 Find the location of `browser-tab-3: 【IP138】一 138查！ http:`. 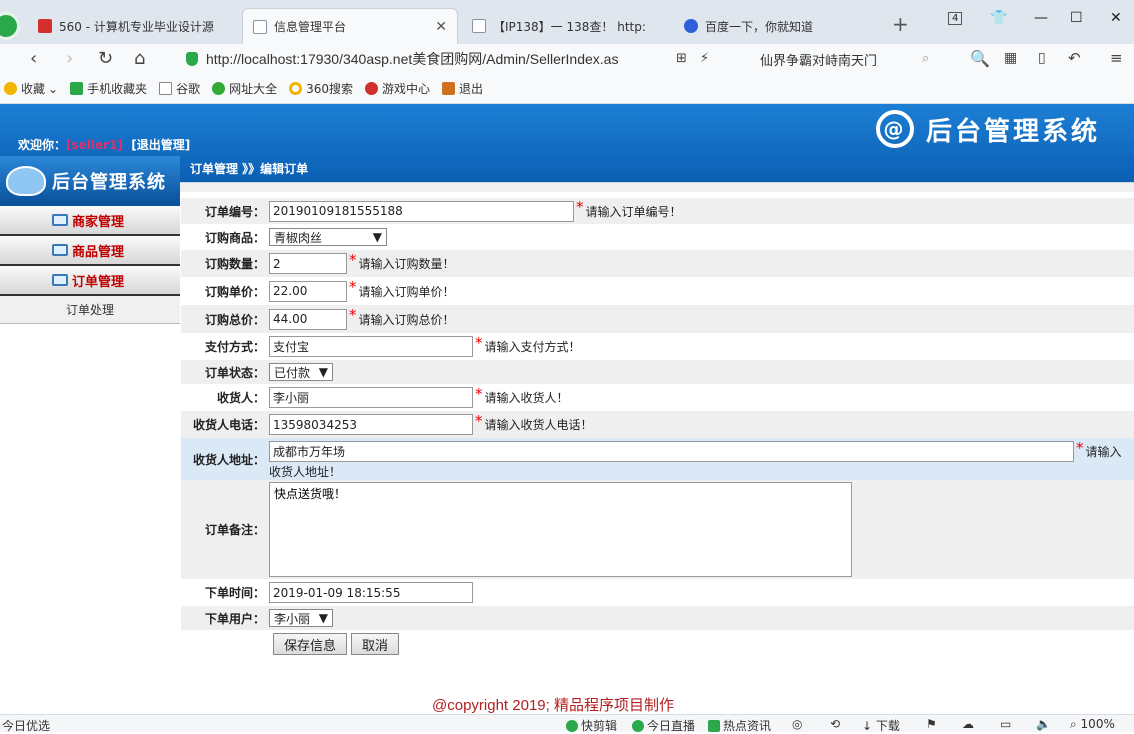

browser-tab-3: 【IP138】一 138查！ http: is located at coordinates (567, 26).